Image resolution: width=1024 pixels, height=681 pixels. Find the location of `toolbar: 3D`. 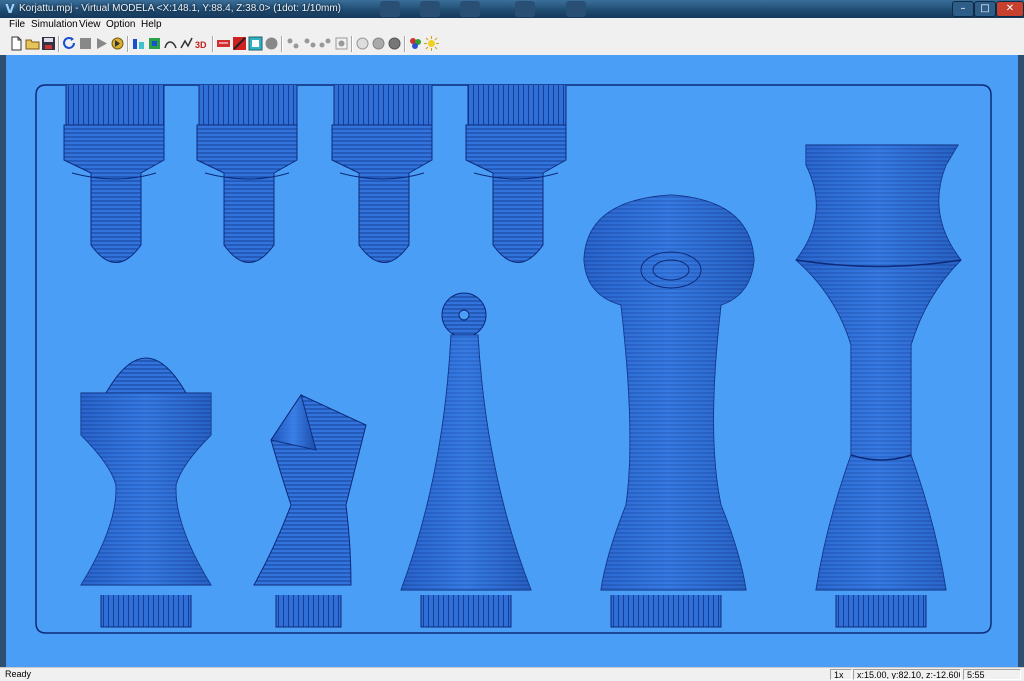

toolbar: 3D is located at coordinates (512, 44).